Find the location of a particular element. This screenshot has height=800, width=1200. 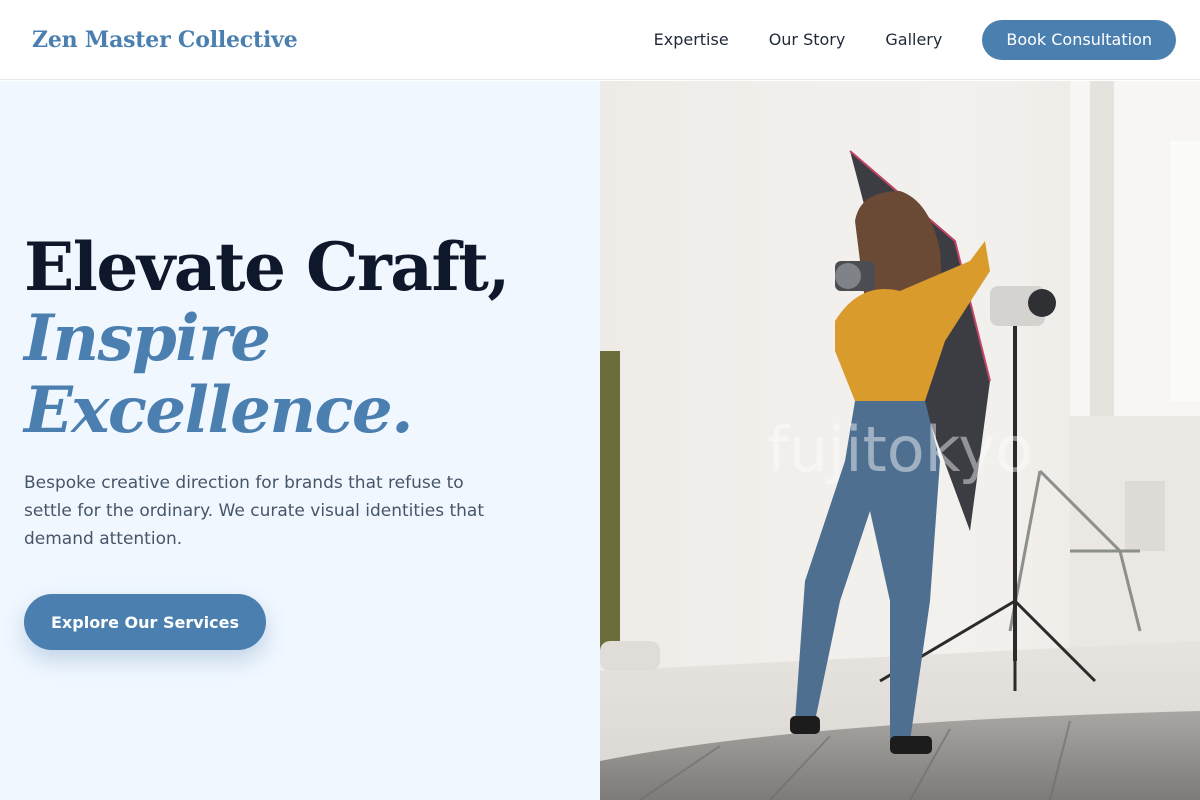

explore-services-button: Explore Our Services is located at coordinates (145, 622).